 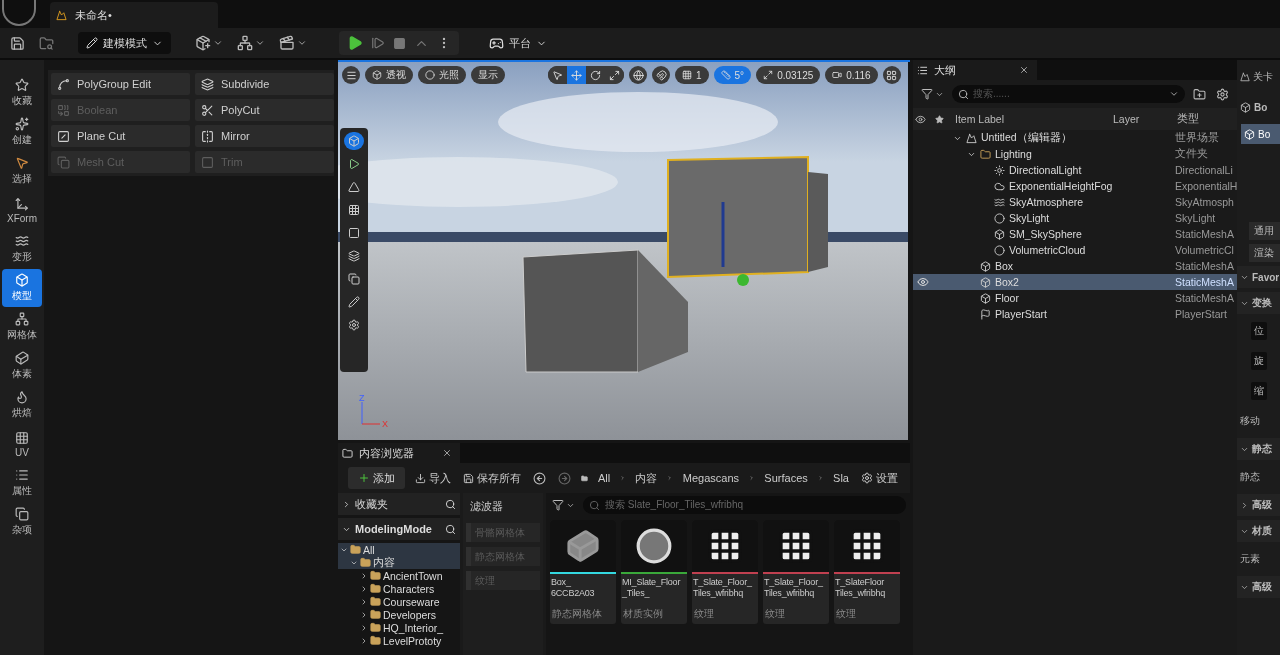 What do you see at coordinates (1244, 505) in the screenshot?
I see `expand-caret-icon` at bounding box center [1244, 505].